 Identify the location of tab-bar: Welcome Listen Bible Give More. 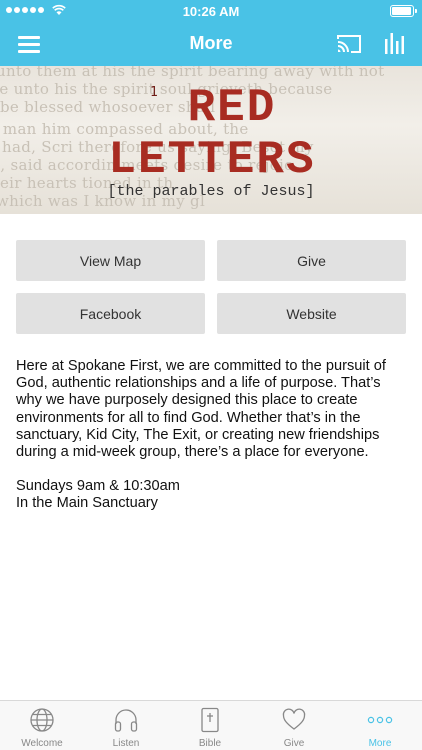
(211, 725).